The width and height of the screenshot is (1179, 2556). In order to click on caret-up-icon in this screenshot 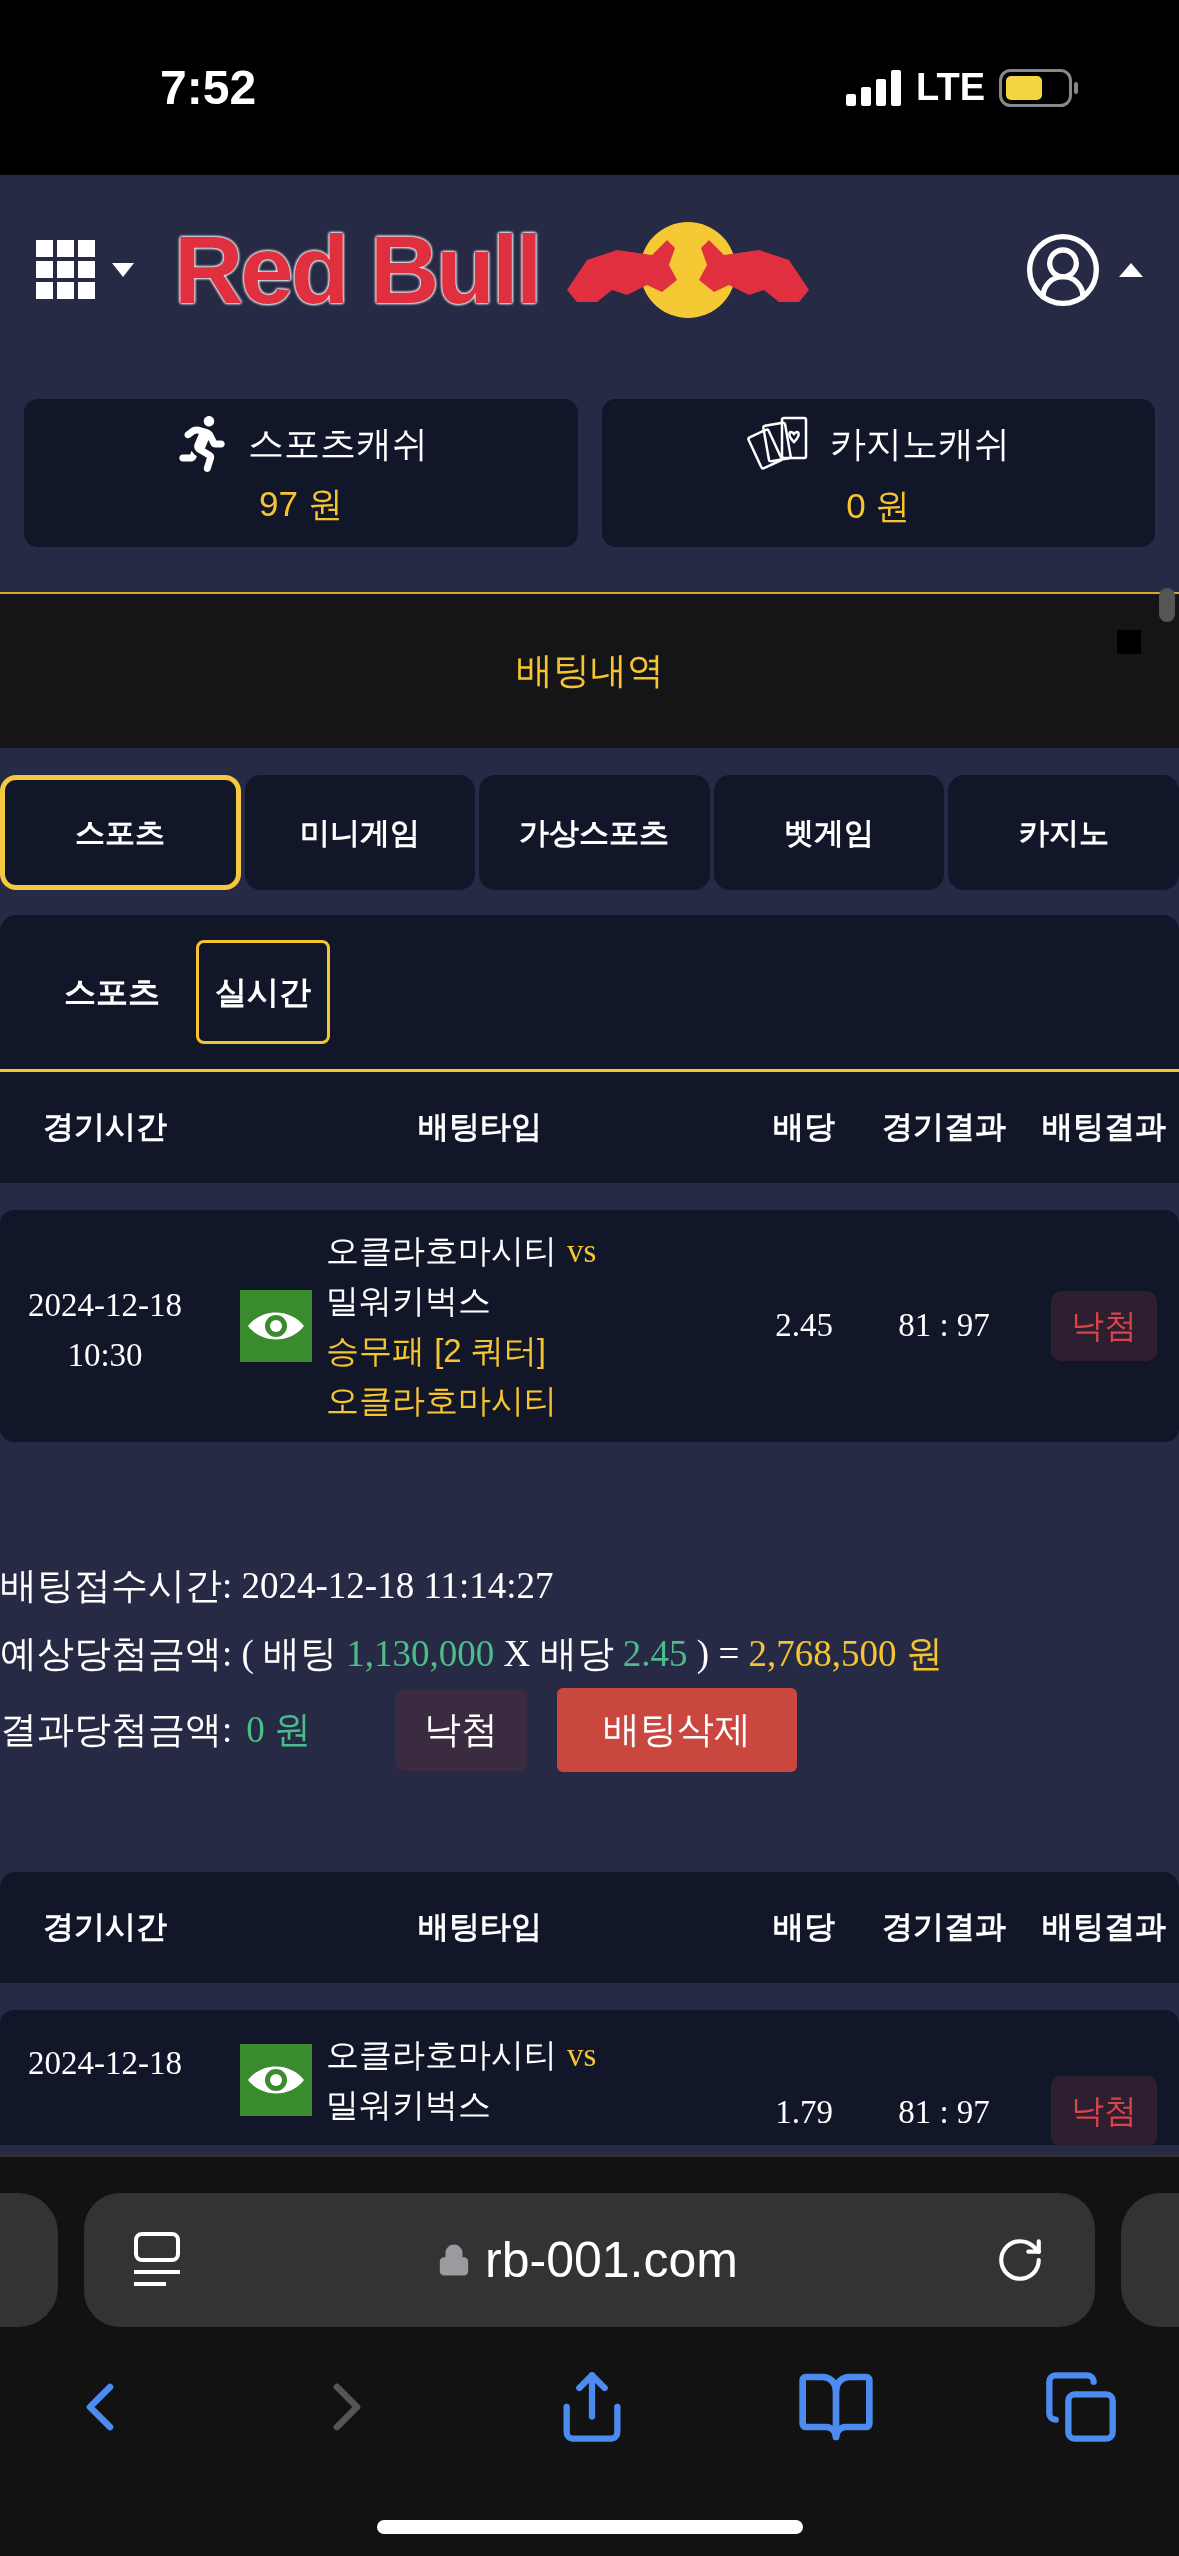, I will do `click(1131, 270)`.